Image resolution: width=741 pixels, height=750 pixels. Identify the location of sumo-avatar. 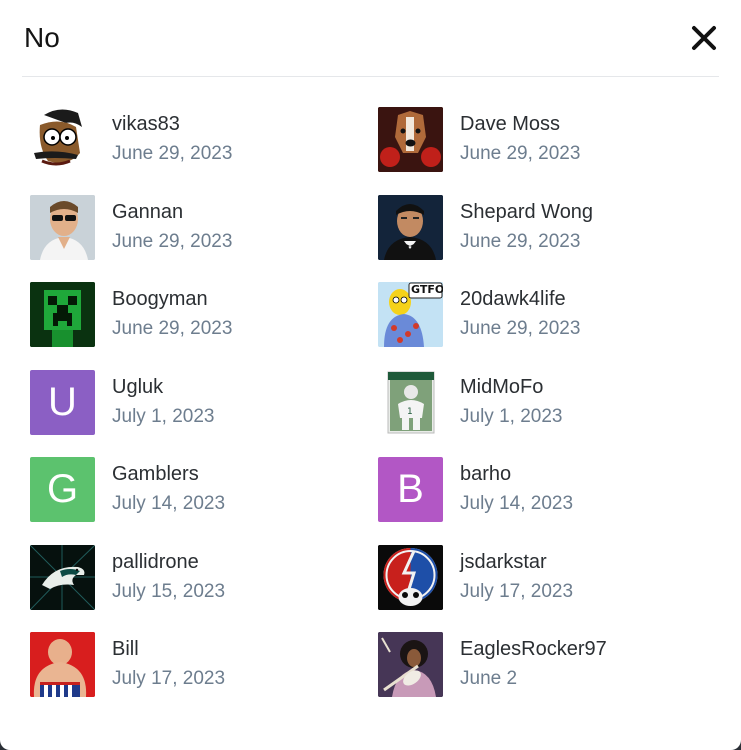
(62, 664).